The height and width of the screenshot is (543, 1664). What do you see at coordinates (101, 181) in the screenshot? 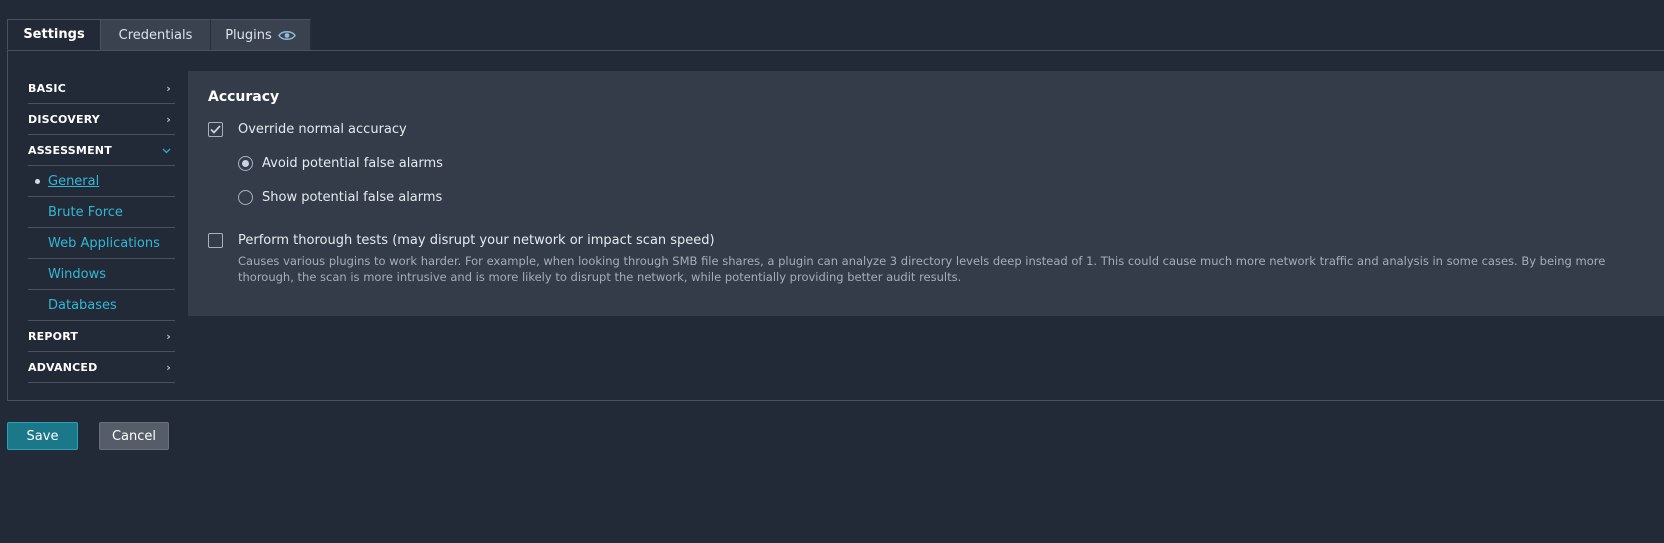
I see `nav-item-general: General` at bounding box center [101, 181].